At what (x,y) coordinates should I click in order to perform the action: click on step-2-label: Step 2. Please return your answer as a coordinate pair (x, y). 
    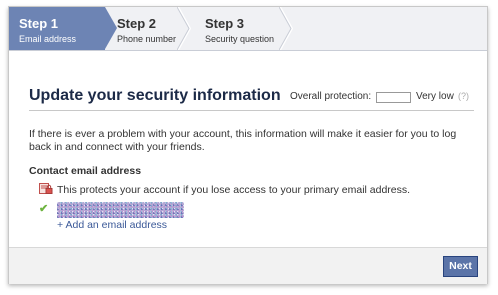
    Looking at the image, I should click on (137, 23).